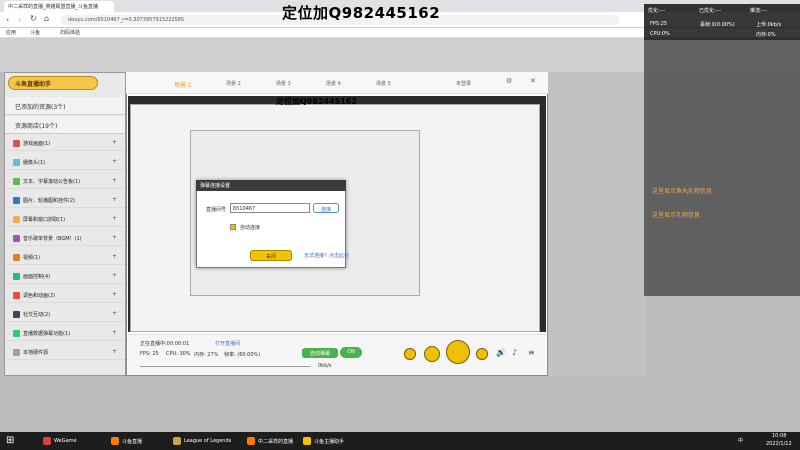  I want to click on category-label: 调色和动画(2), so click(39, 296).